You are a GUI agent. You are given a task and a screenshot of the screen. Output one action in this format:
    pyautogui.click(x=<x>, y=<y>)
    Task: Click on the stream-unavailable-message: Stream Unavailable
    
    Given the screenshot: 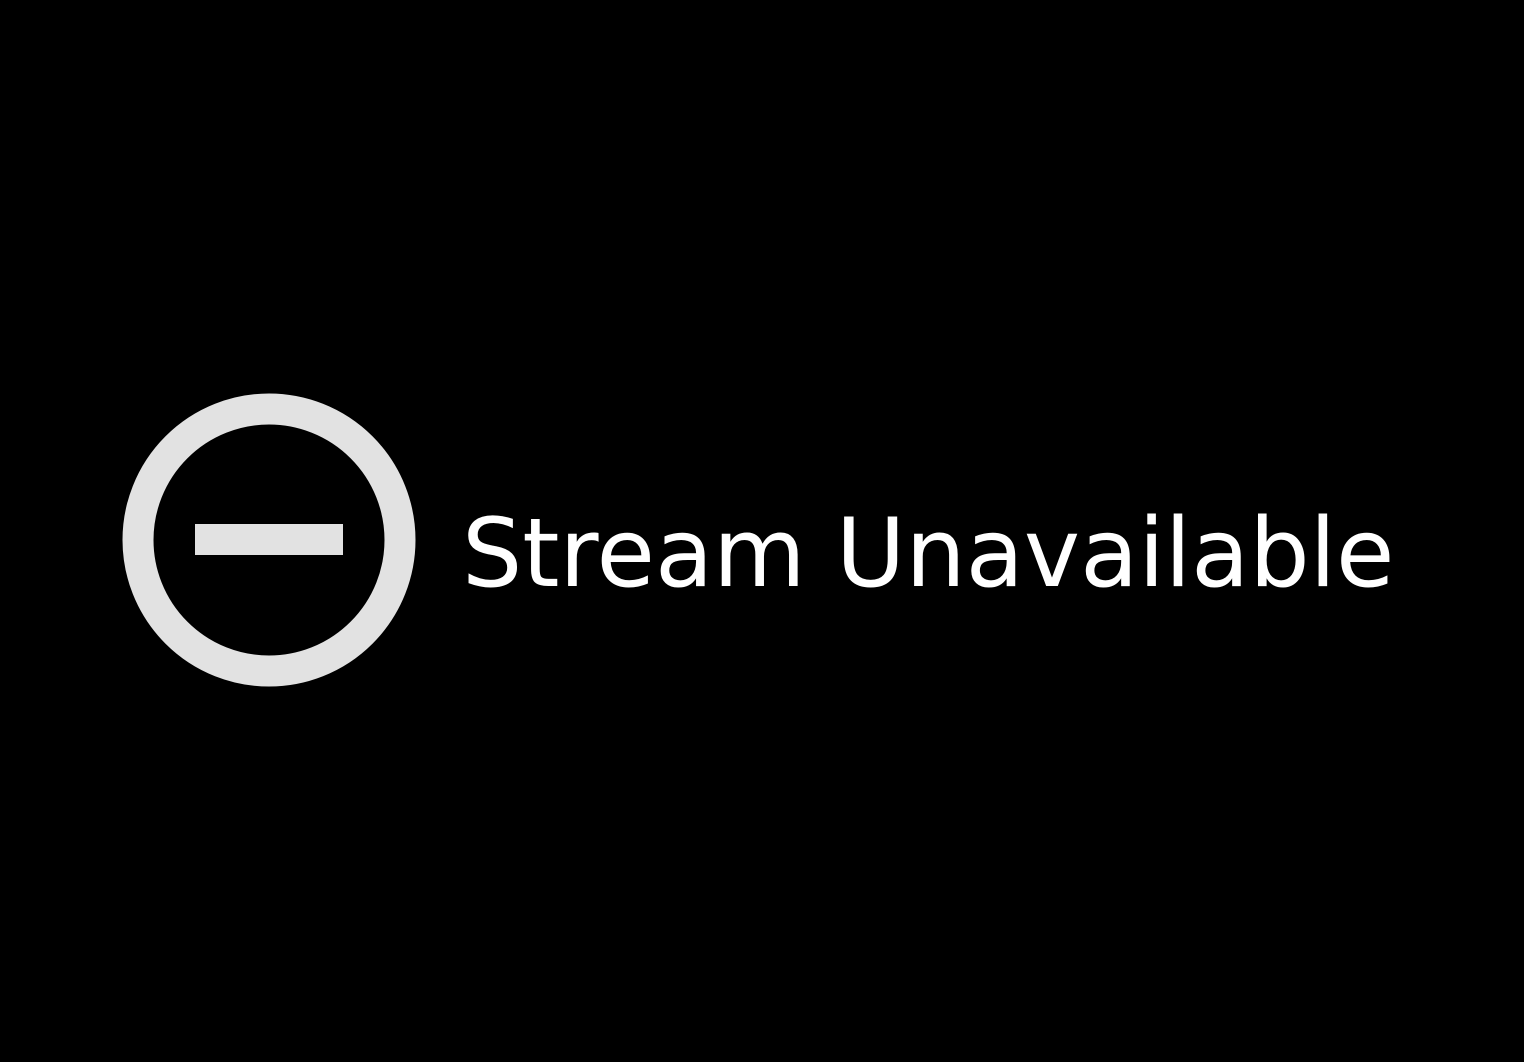 What is the action you would take?
    pyautogui.click(x=928, y=553)
    